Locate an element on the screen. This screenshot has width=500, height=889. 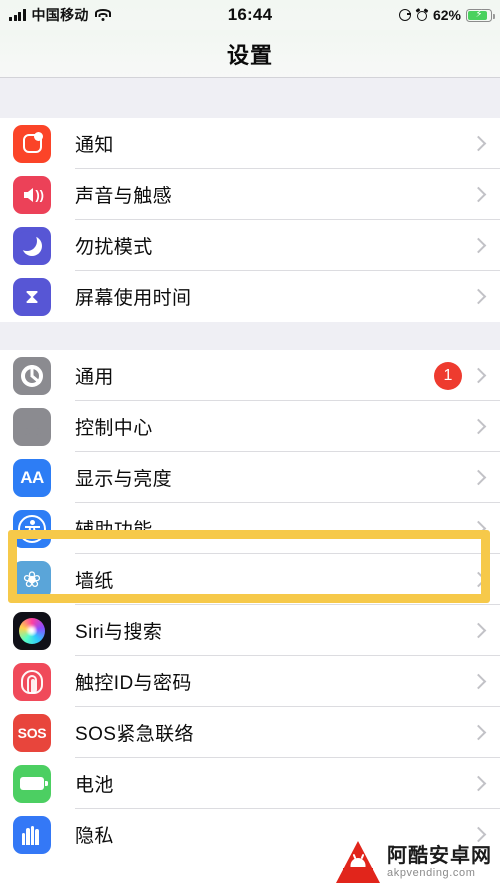
watermark-text: 阿酷安卓网 akpvending.com is located at coordinates (439, 862).